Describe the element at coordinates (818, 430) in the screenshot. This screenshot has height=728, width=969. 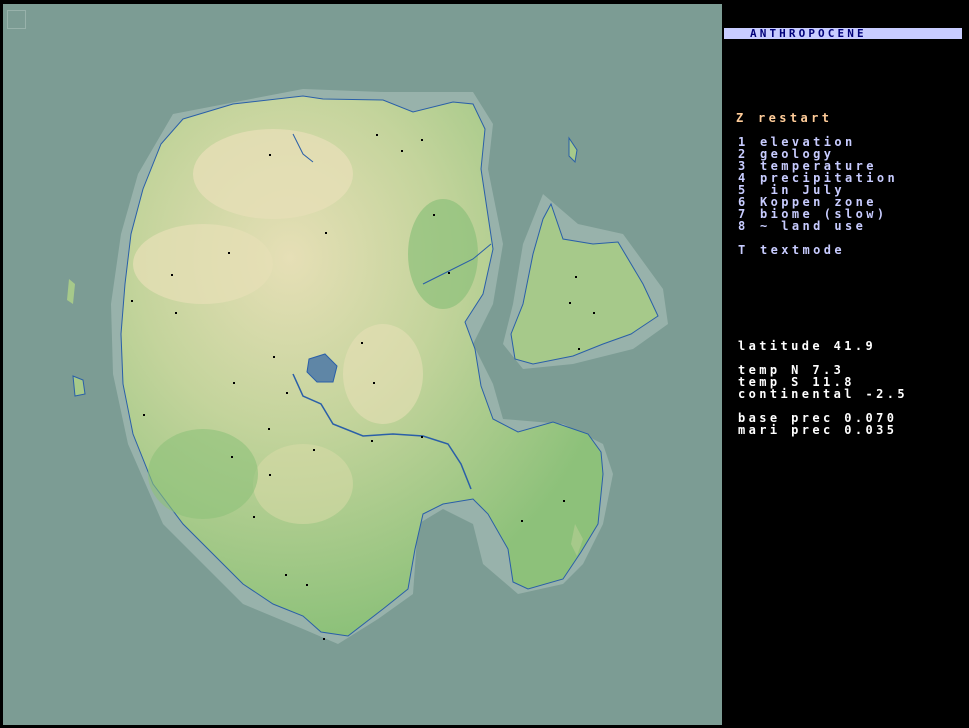
I see `mari-prec-readout: mari prec 0.035` at that location.